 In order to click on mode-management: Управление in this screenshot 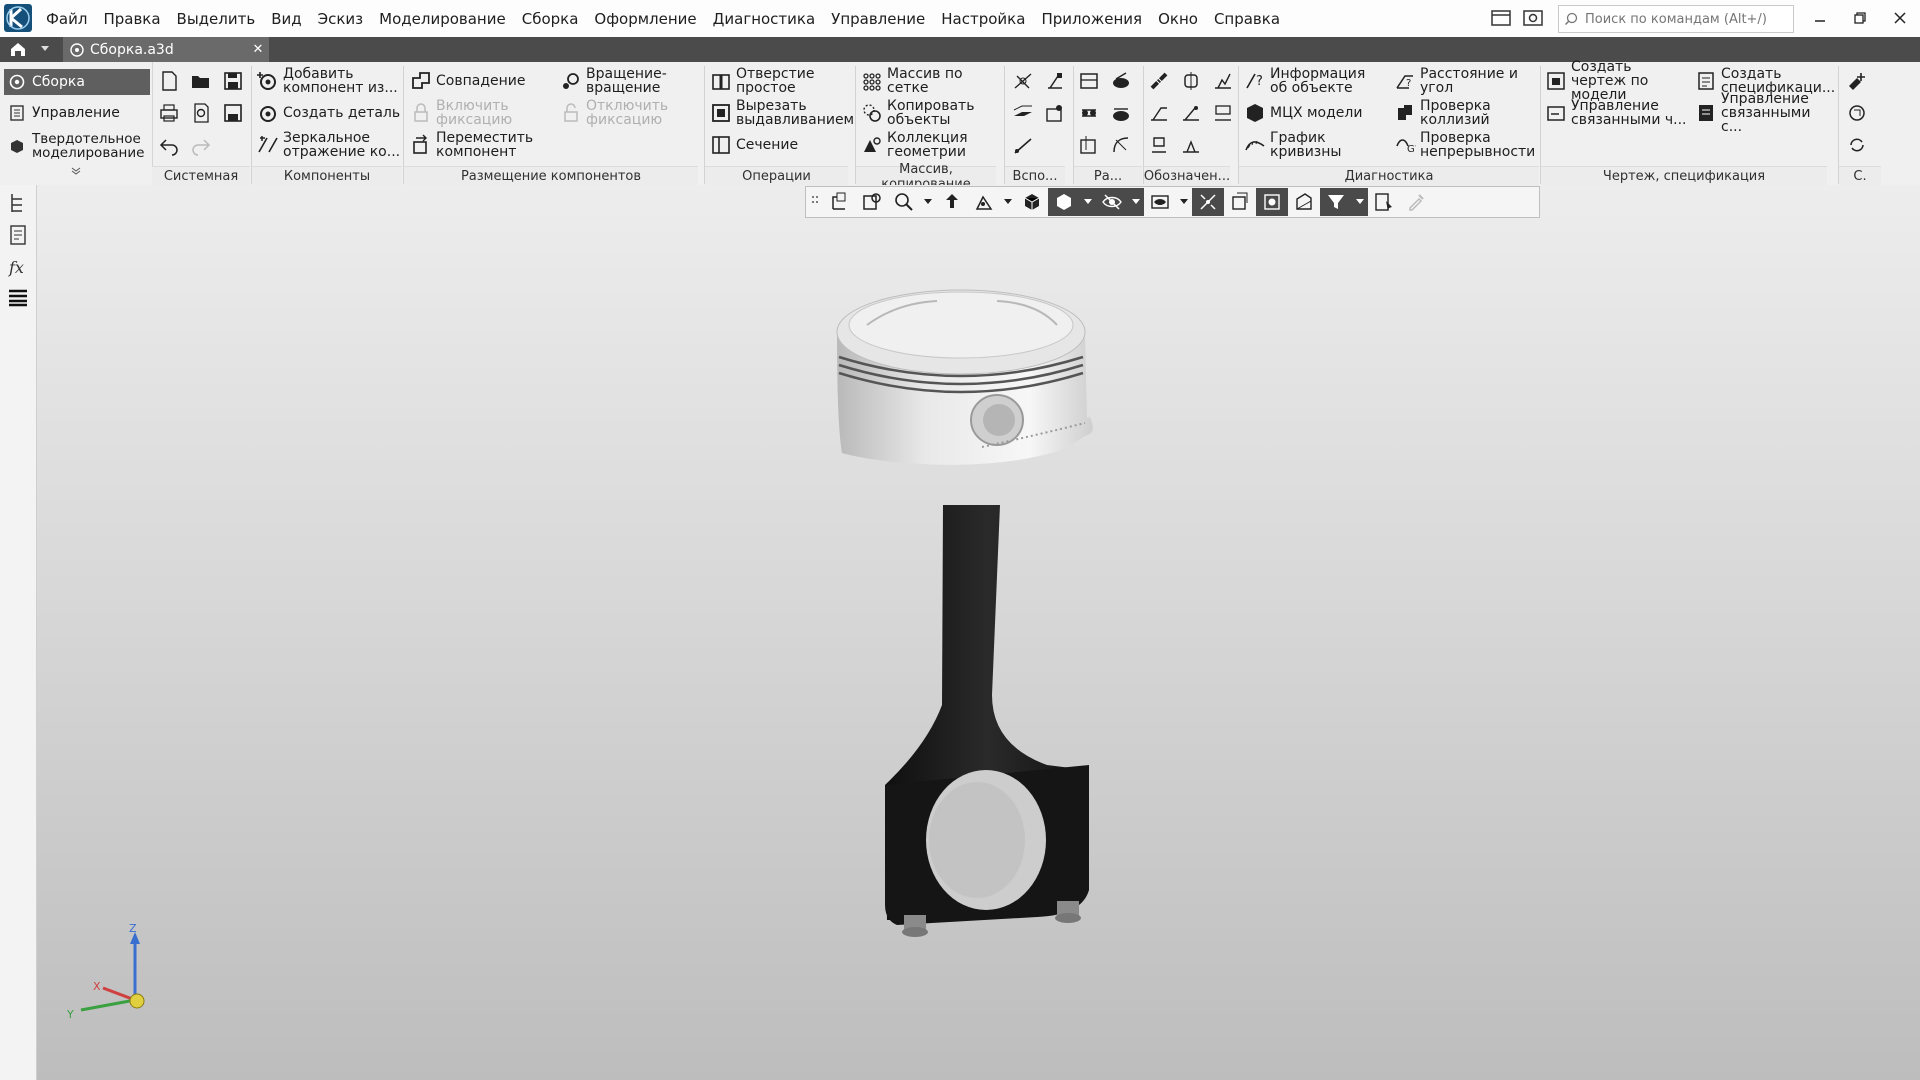, I will do `click(77, 113)`.